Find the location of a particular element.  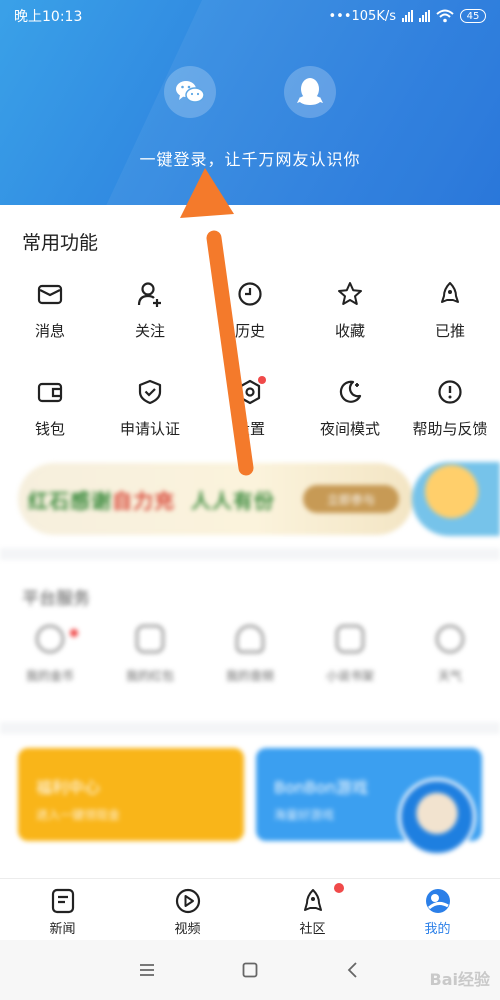

book-icon is located at coordinates (350, 639).